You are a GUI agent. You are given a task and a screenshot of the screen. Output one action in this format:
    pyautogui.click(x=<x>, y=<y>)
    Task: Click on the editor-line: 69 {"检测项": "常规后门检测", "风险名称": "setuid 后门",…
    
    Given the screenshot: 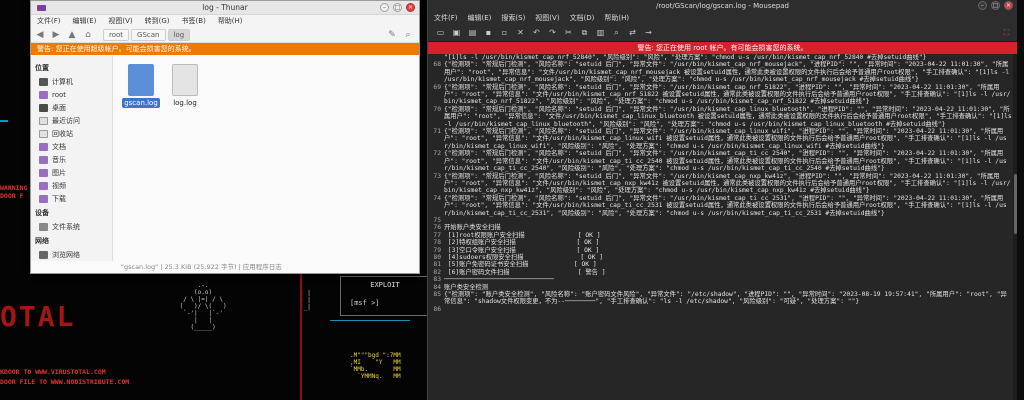 What is the action you would take?
    pyautogui.click(x=722, y=95)
    